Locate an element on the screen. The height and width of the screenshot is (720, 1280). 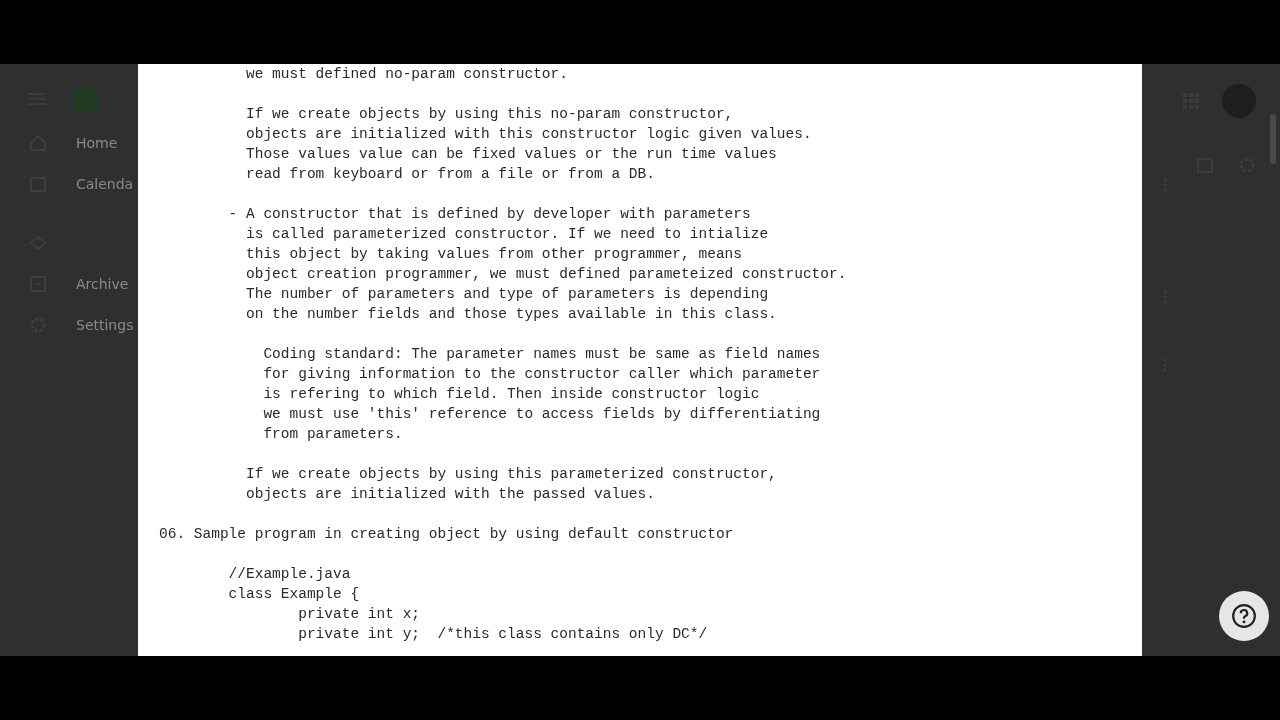
sidebar-item: Settings is located at coordinates (105, 325).